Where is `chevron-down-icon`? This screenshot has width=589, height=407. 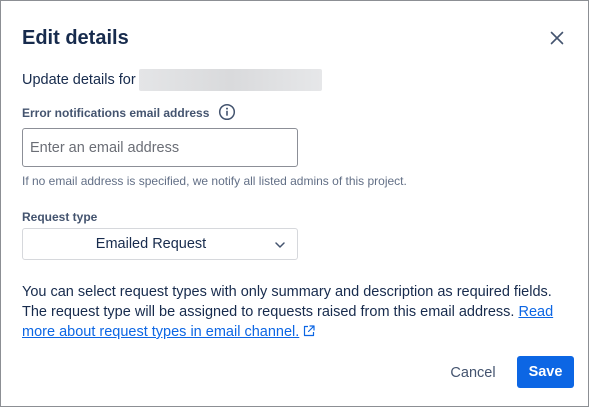 chevron-down-icon is located at coordinates (280, 245).